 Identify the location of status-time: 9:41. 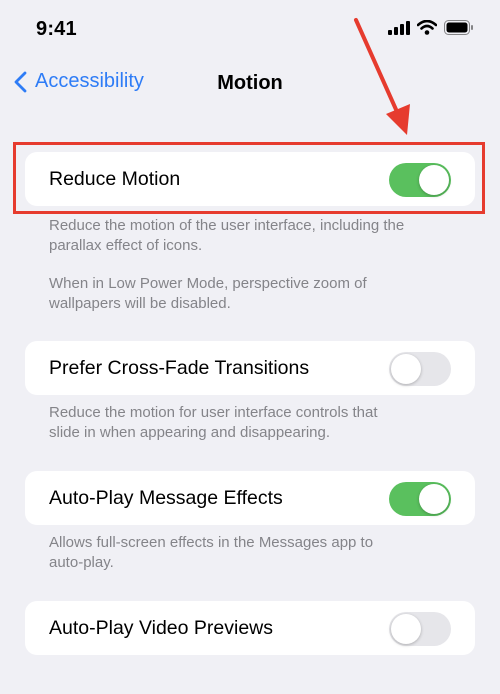
(56, 29).